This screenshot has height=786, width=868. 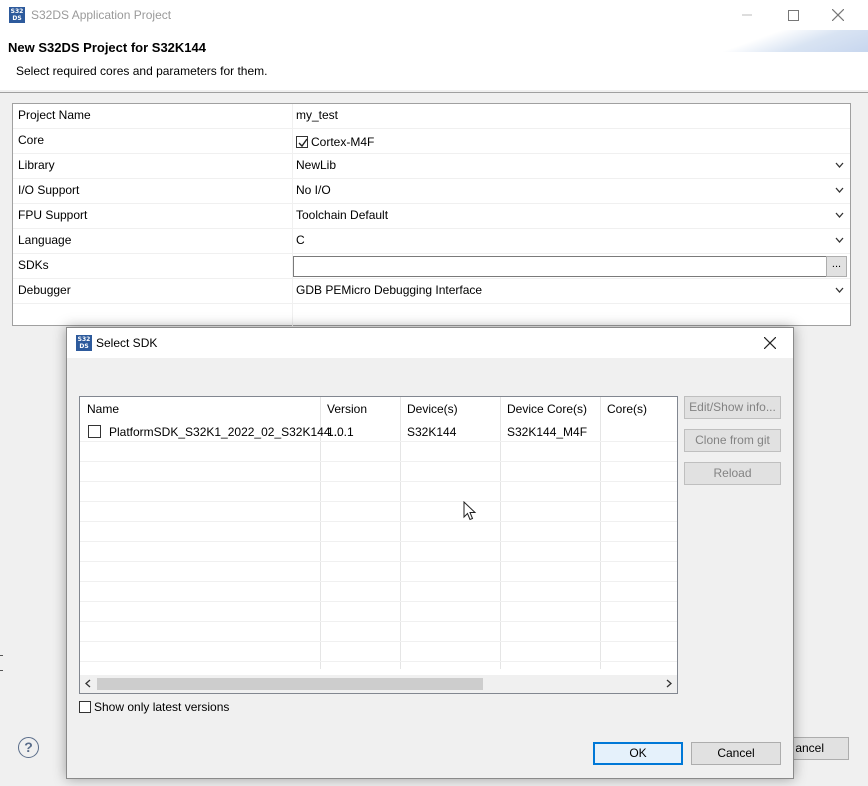 I want to click on show-latest-label: Show only latest versions, so click(x=161, y=707).